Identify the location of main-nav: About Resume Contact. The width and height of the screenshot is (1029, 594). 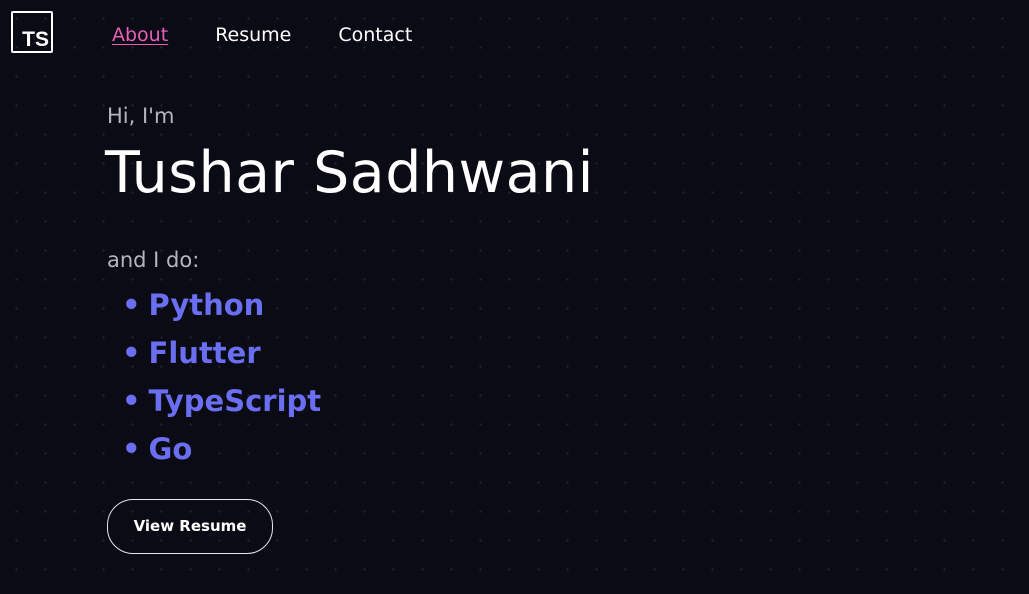
(285, 35).